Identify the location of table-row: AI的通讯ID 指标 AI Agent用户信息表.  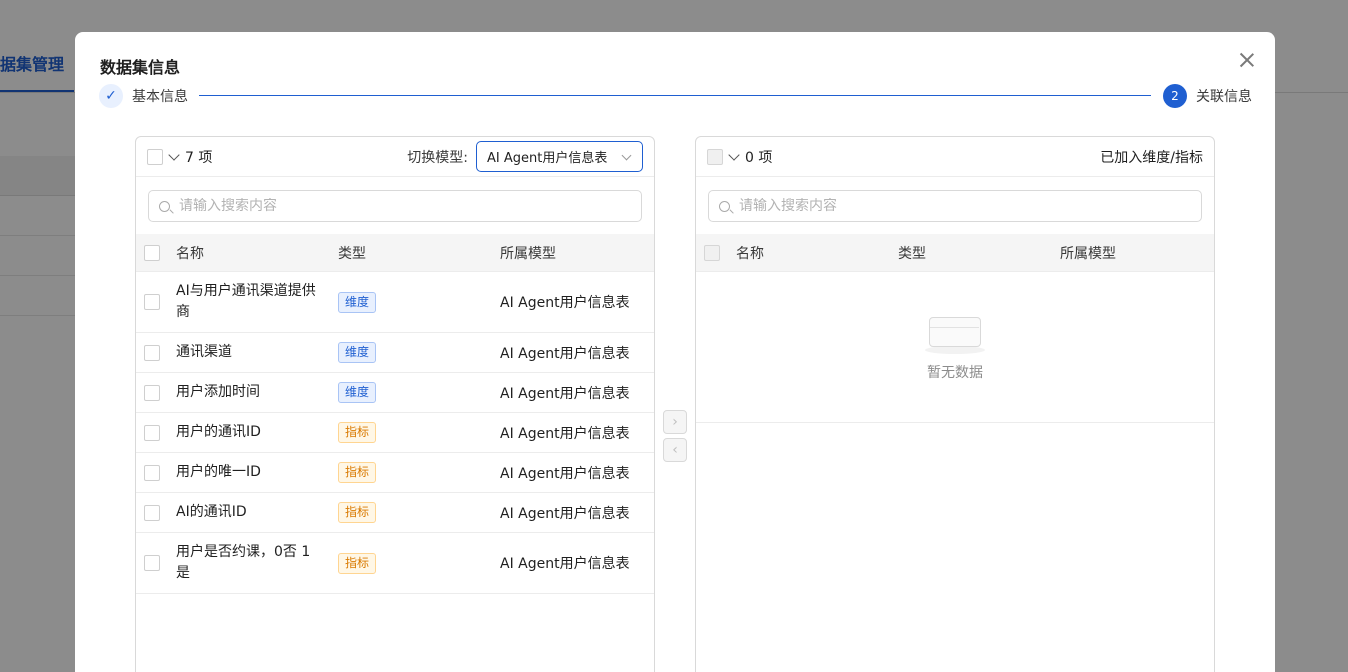
(395, 513).